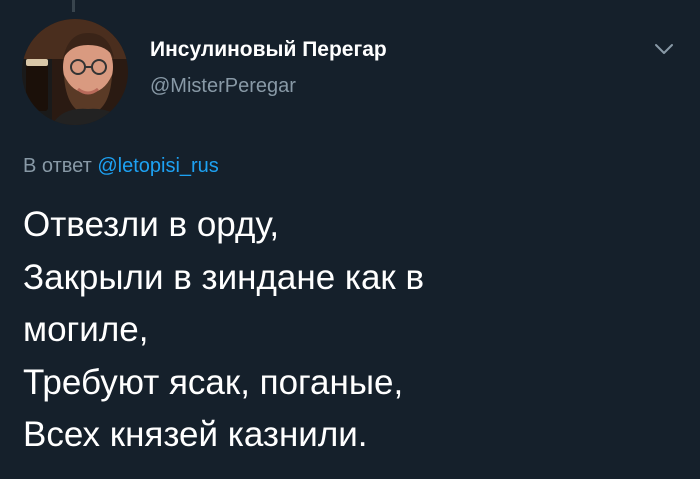 The image size is (700, 479). Describe the element at coordinates (195, 434) in the screenshot. I see `tweet-text-line: Всех князей казнили.` at that location.